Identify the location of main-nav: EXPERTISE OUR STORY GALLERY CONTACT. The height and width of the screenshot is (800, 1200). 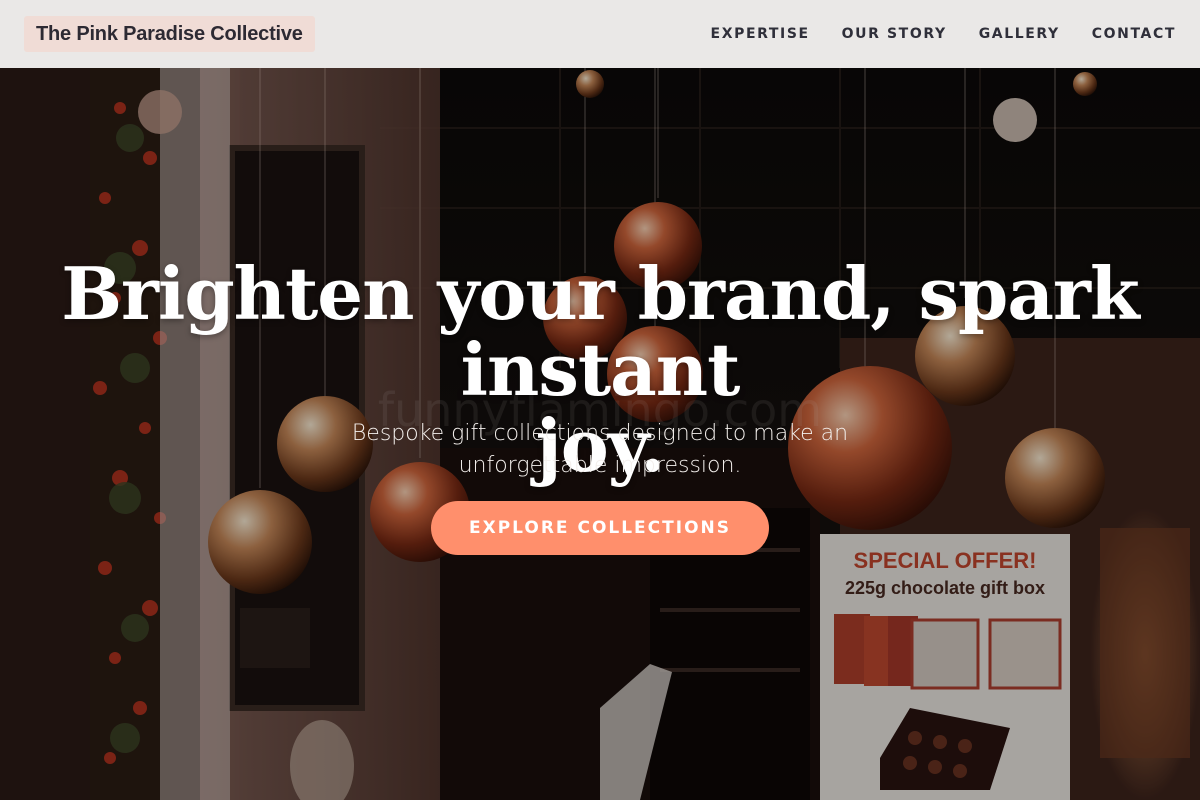
(943, 34).